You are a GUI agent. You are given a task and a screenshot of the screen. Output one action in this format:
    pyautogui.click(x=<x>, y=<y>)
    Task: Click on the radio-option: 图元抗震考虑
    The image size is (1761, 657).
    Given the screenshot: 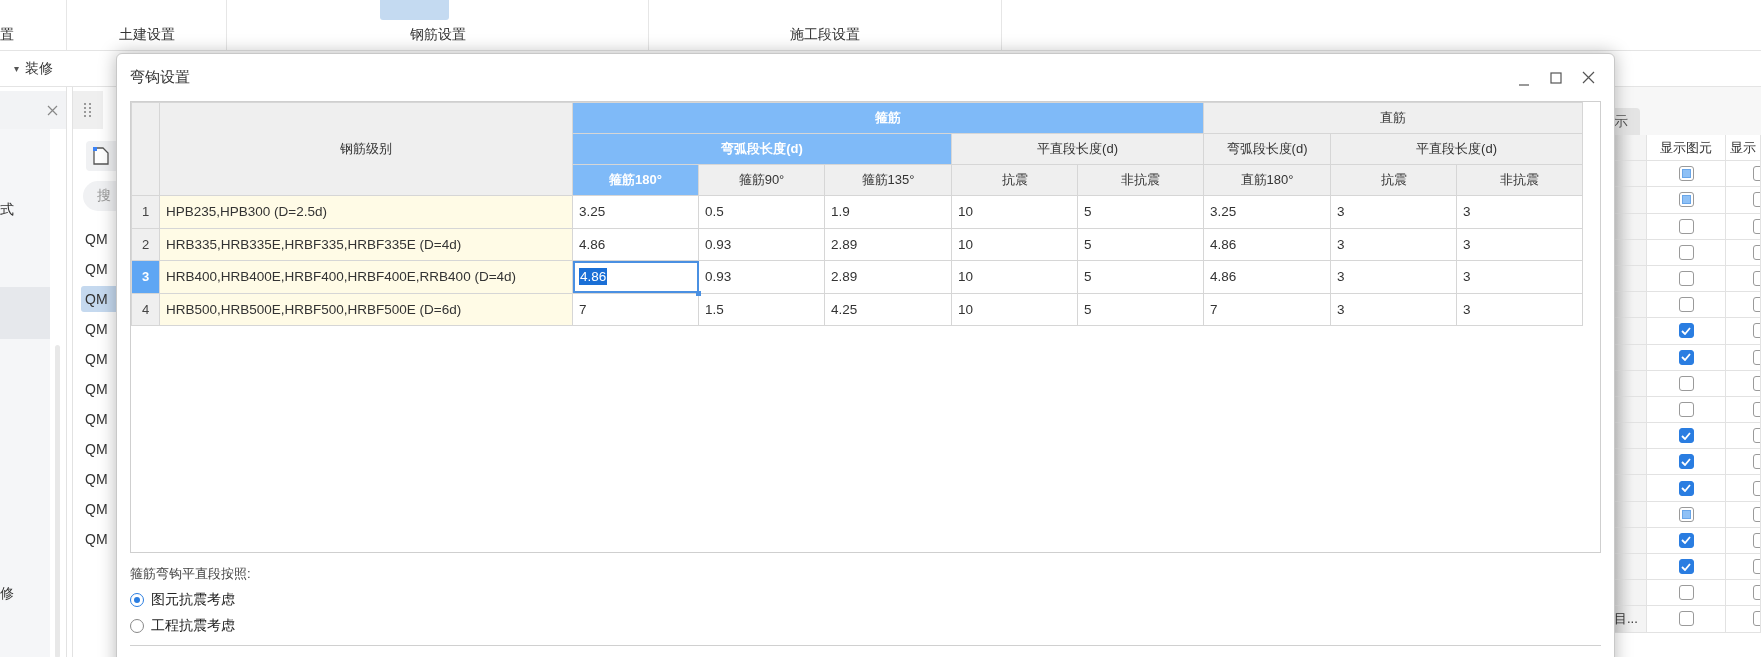 What is the action you would take?
    pyautogui.click(x=865, y=600)
    